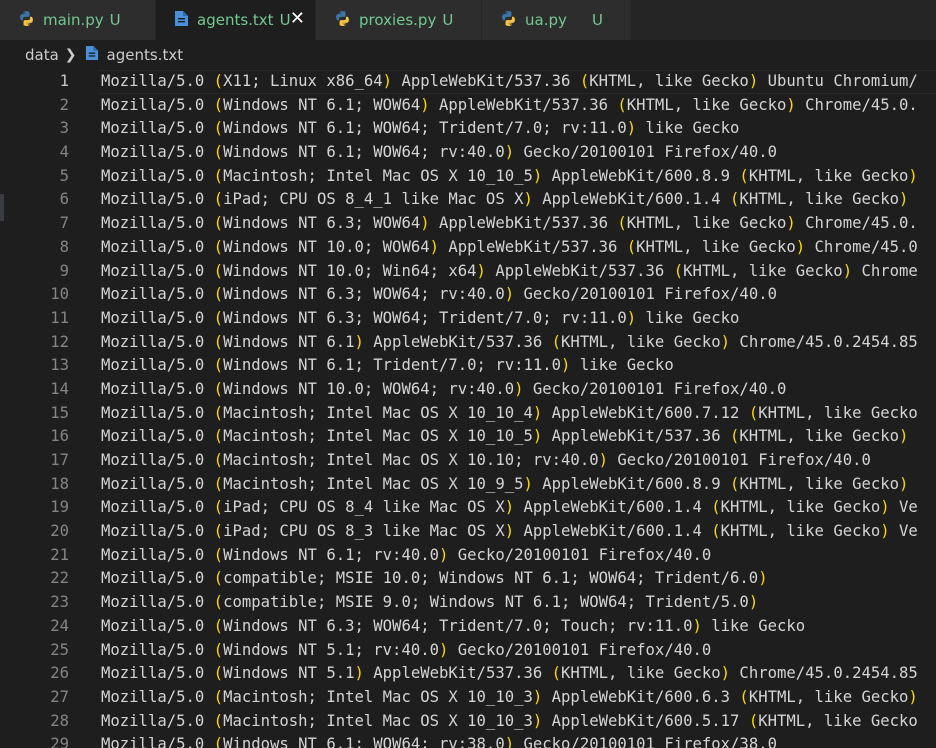 This screenshot has width=936, height=748. I want to click on line-number: 18, so click(59, 483).